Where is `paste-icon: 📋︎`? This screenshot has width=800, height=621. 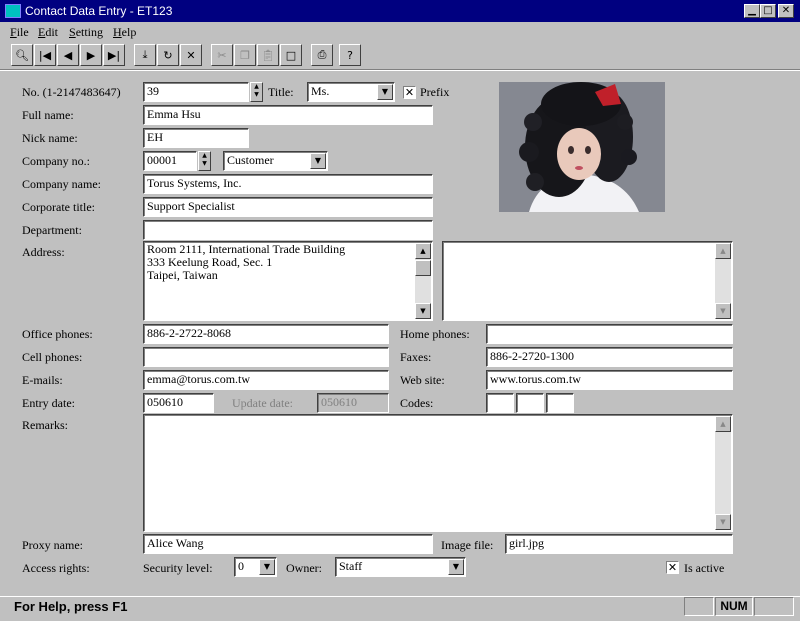 paste-icon: 📋︎ is located at coordinates (268, 55).